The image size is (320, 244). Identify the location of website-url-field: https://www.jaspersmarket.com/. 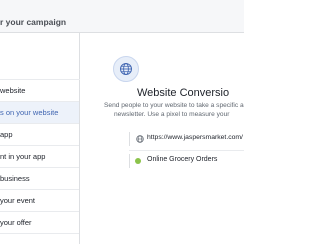
(186, 139).